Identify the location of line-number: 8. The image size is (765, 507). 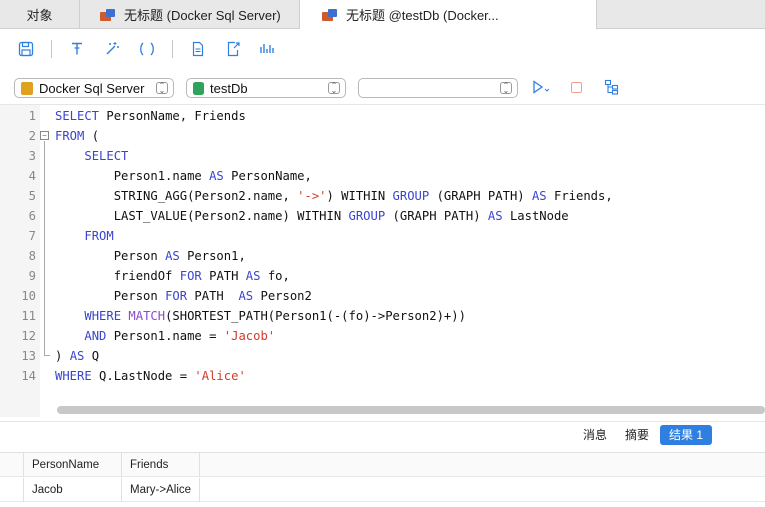
(32, 256).